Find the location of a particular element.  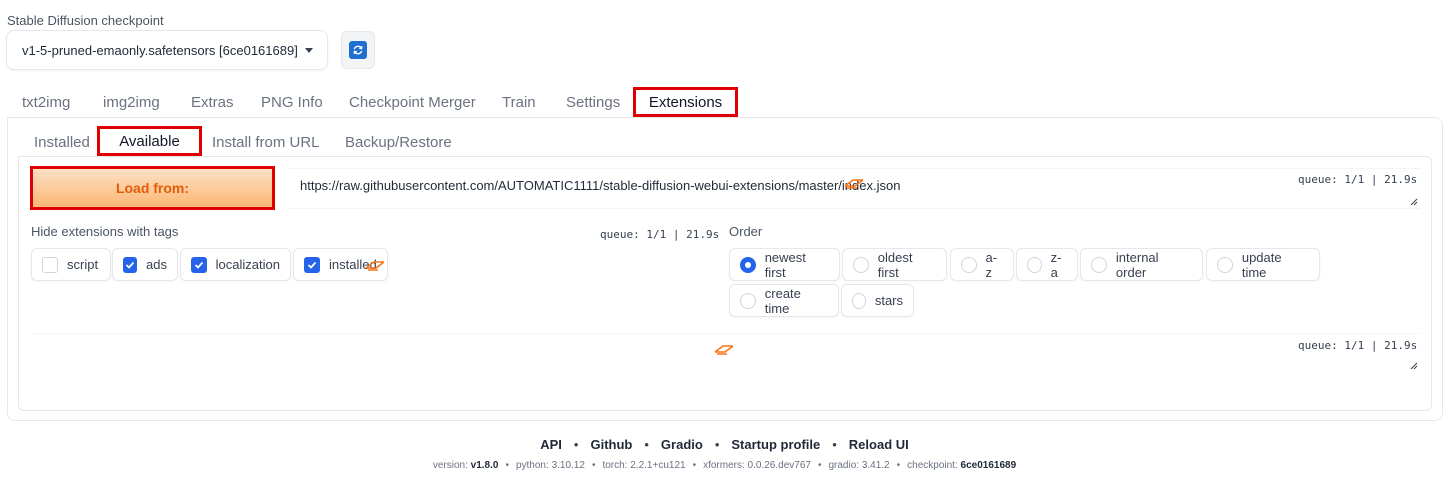

order-radio-a-z: a-z is located at coordinates (982, 264).